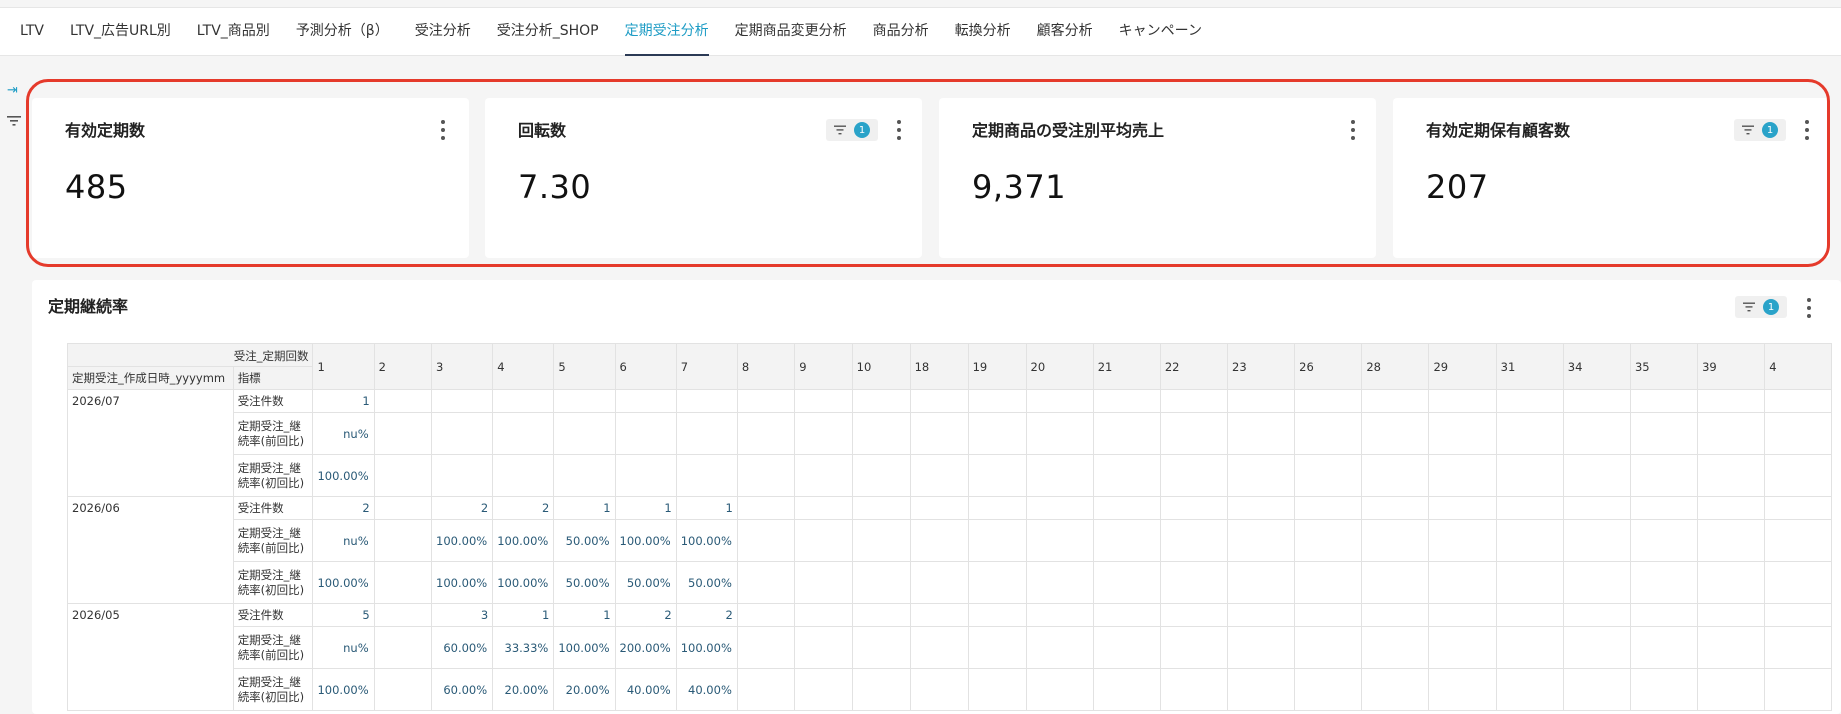 The height and width of the screenshot is (714, 1841). What do you see at coordinates (32, 32) in the screenshot?
I see `tab-item: LTV` at bounding box center [32, 32].